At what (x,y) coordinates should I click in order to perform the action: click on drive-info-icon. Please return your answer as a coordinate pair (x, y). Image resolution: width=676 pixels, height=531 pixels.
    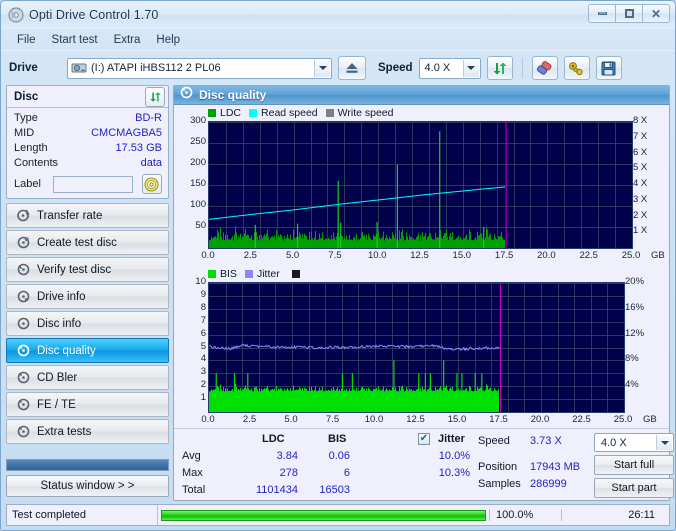
    Looking at the image, I should click on (23, 297).